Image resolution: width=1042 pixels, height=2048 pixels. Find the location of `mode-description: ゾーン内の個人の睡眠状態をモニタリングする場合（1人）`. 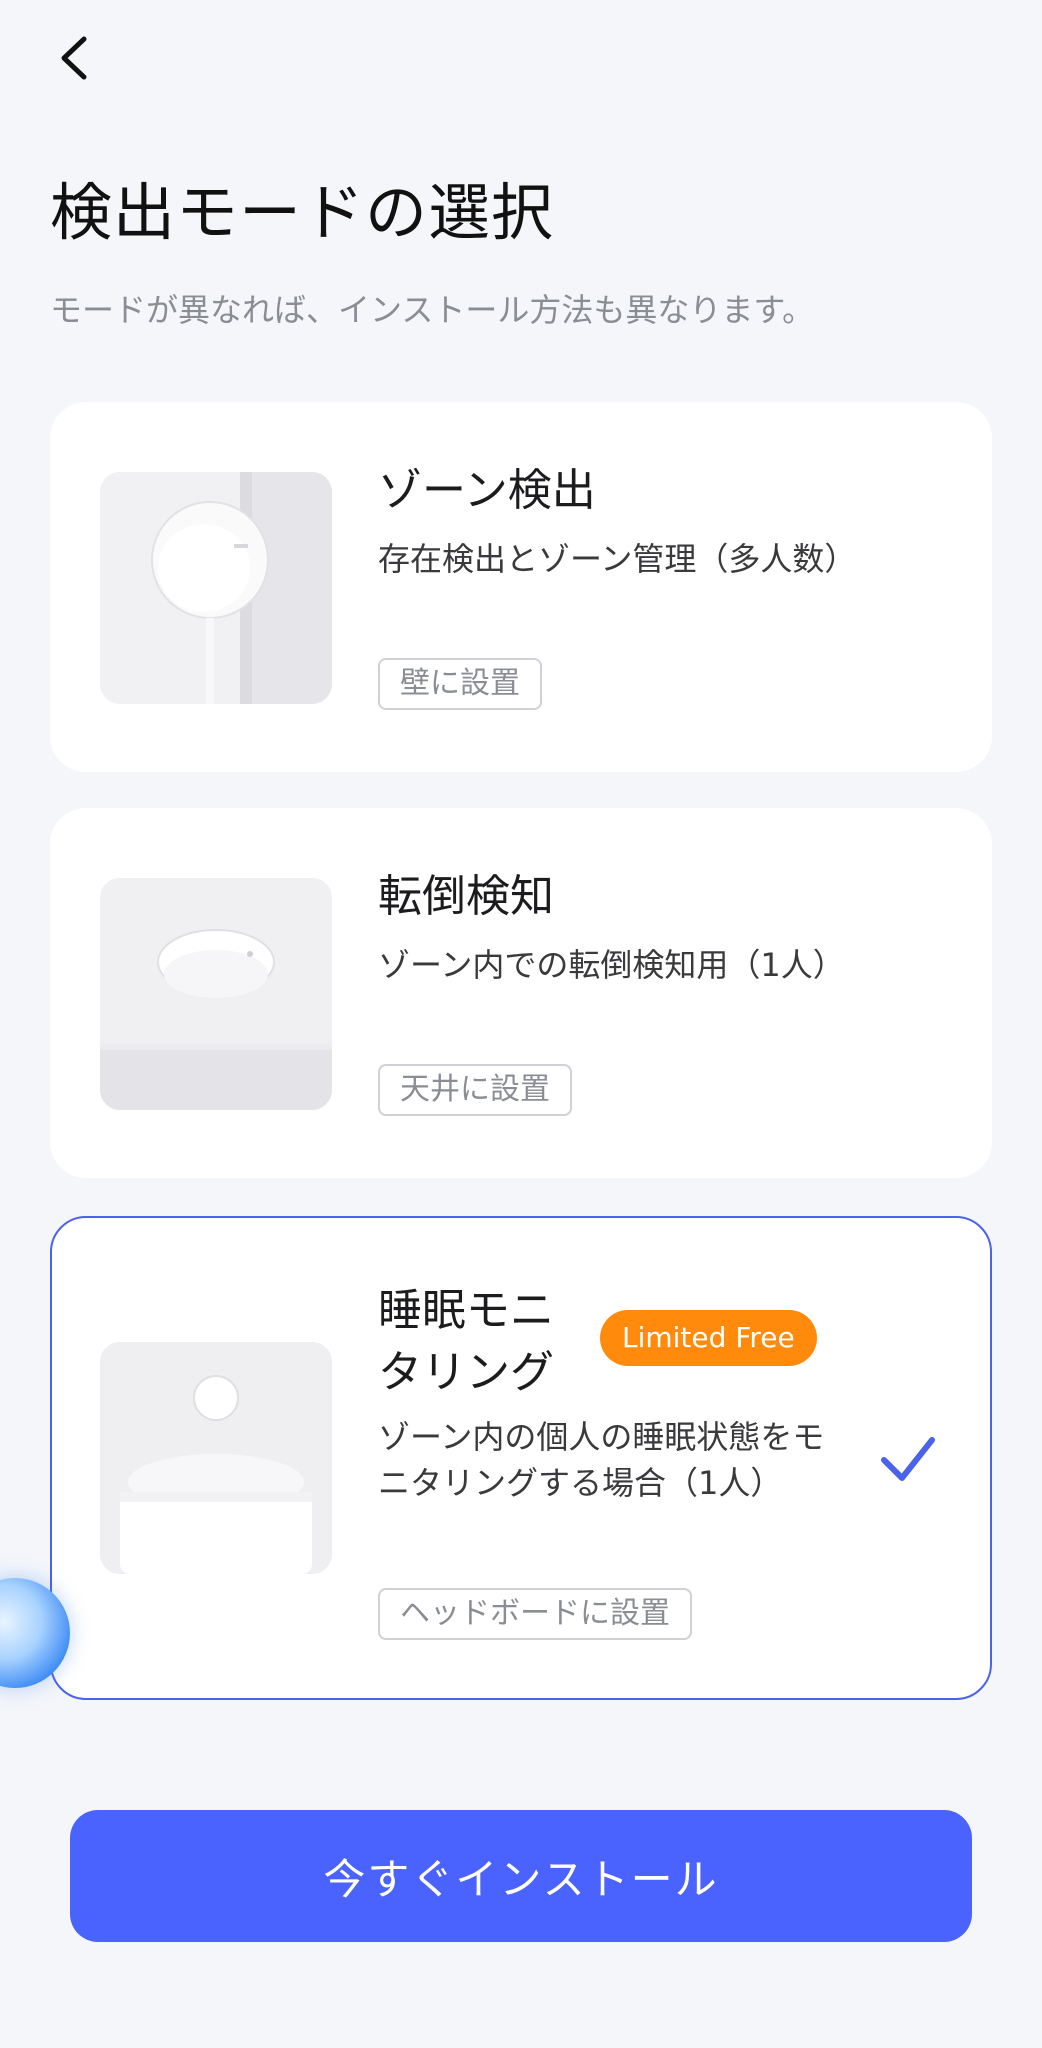

mode-description: ゾーン内の個人の睡眠状態をモニタリングする場合（1人） is located at coordinates (601, 1460).